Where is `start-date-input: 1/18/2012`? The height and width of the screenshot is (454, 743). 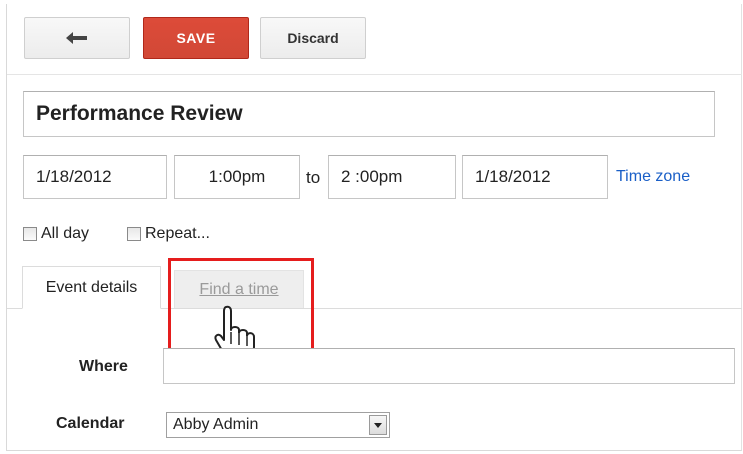
start-date-input: 1/18/2012 is located at coordinates (95, 177).